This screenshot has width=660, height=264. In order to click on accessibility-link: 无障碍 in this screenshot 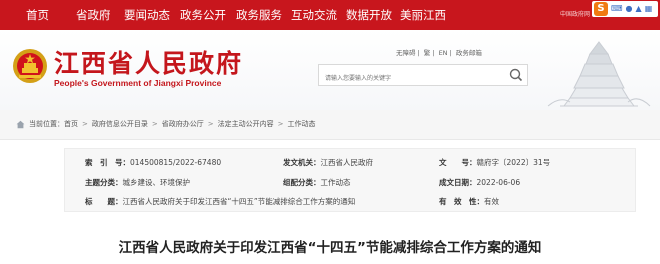, I will do `click(406, 53)`.